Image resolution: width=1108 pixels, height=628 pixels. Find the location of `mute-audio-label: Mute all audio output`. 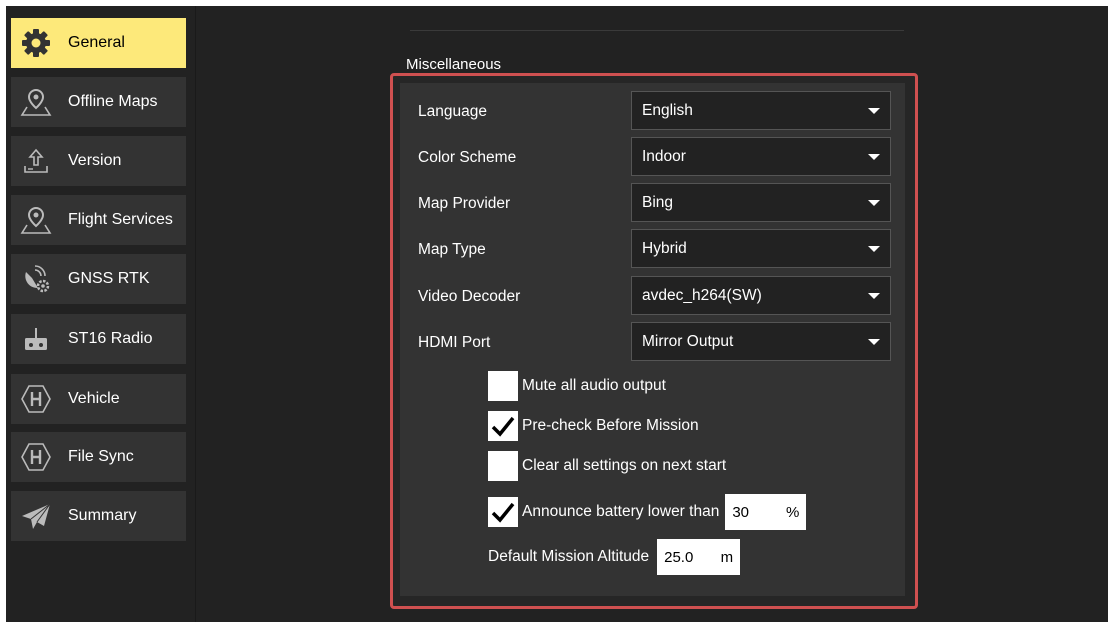

mute-audio-label: Mute all audio output is located at coordinates (594, 385).